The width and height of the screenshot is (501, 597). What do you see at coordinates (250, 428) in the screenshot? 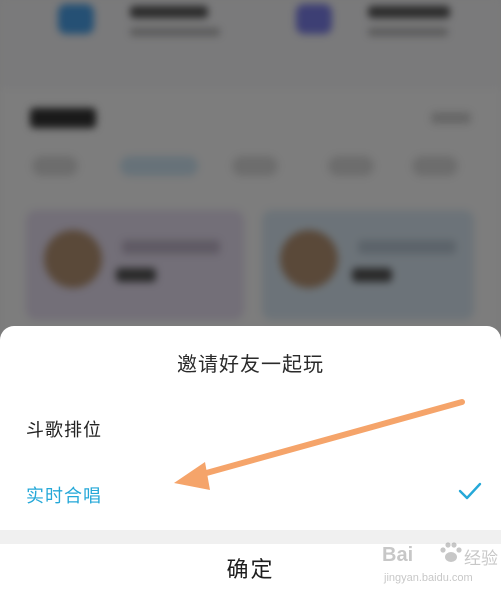
I see `option-dougepaiwei: 斗歌排位` at bounding box center [250, 428].